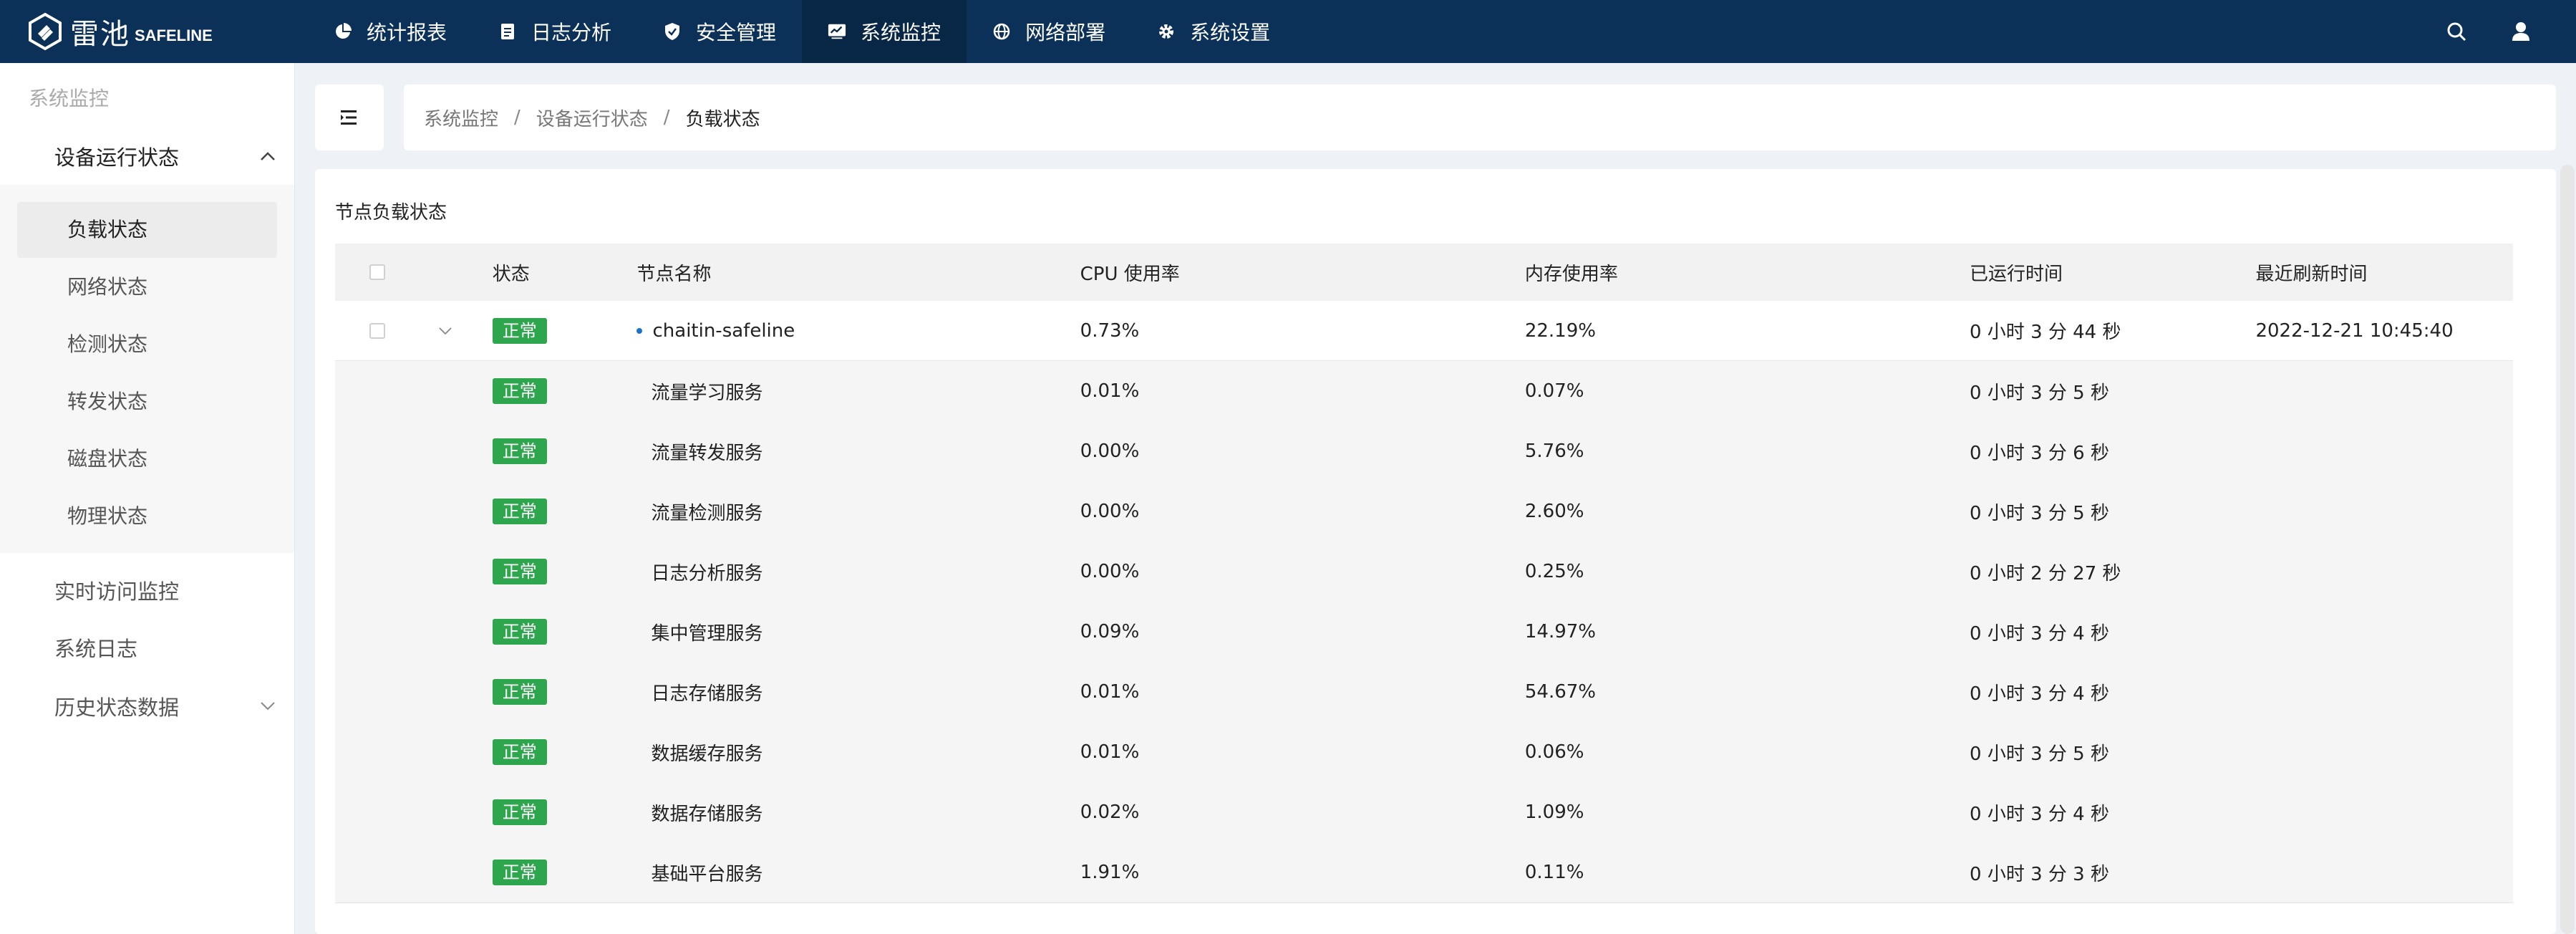 This screenshot has width=2576, height=934. Describe the element at coordinates (147, 591) in the screenshot. I see `sidebar-item-realtime-monitor: 实时访问监控` at that location.